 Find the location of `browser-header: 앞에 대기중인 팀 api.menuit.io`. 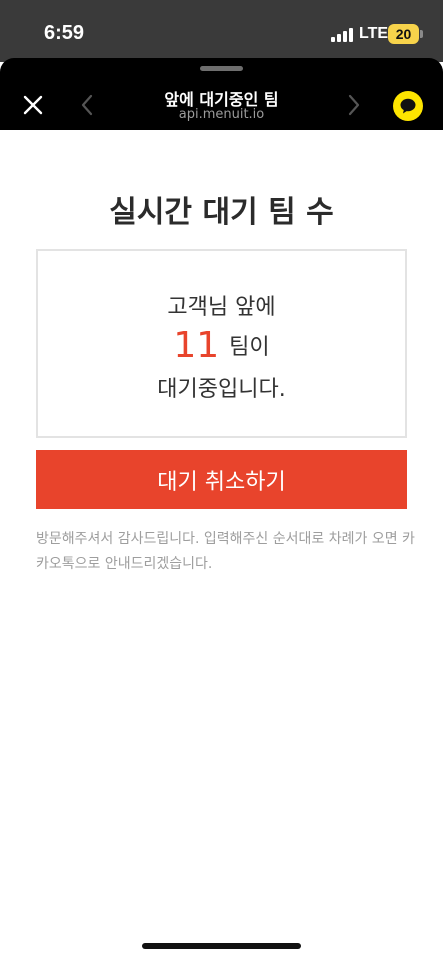

browser-header: 앞에 대기중인 팀 api.menuit.io is located at coordinates (221, 94).